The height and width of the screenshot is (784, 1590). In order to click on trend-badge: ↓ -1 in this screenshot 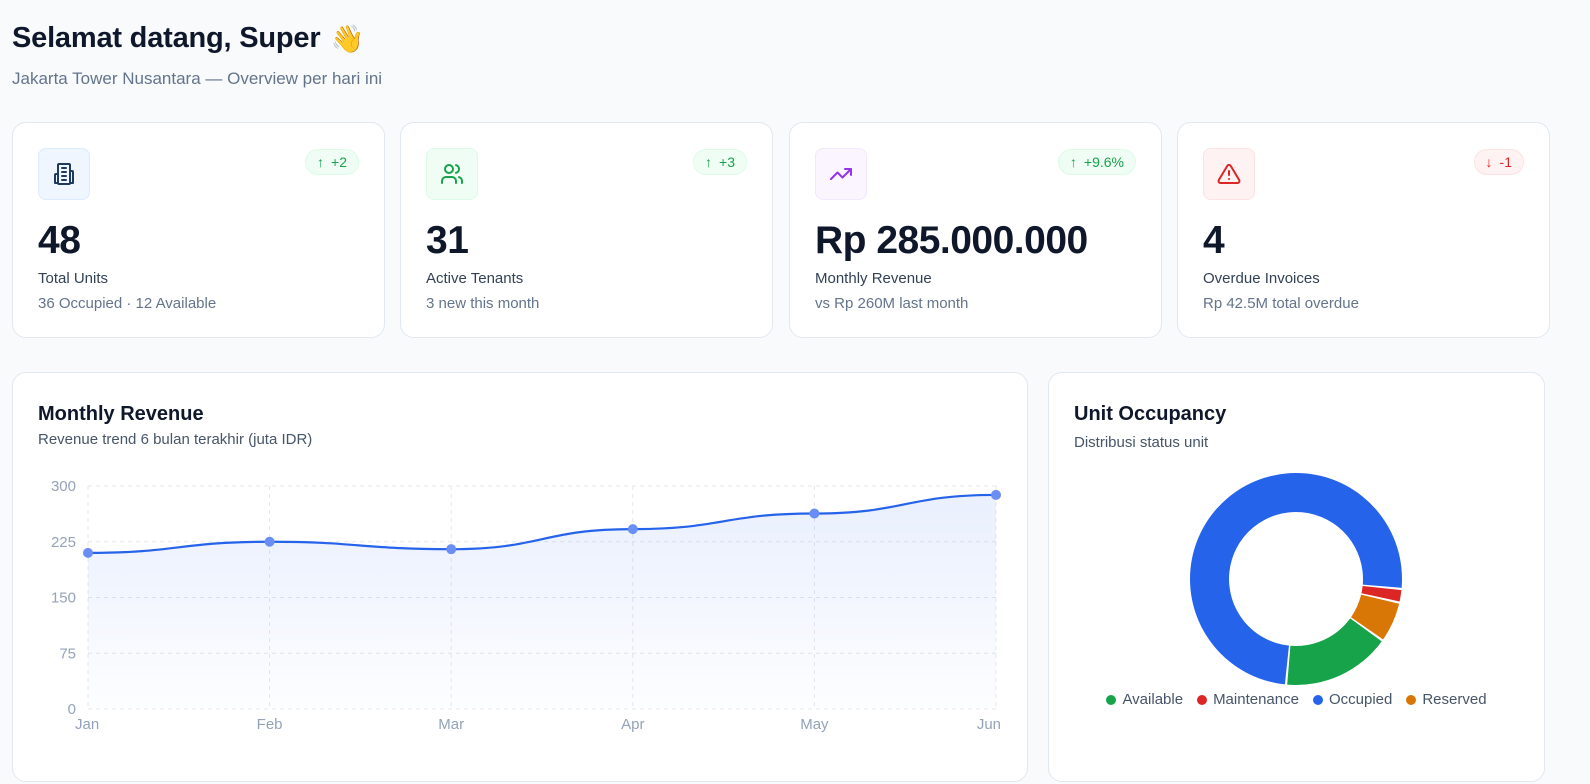, I will do `click(1498, 162)`.